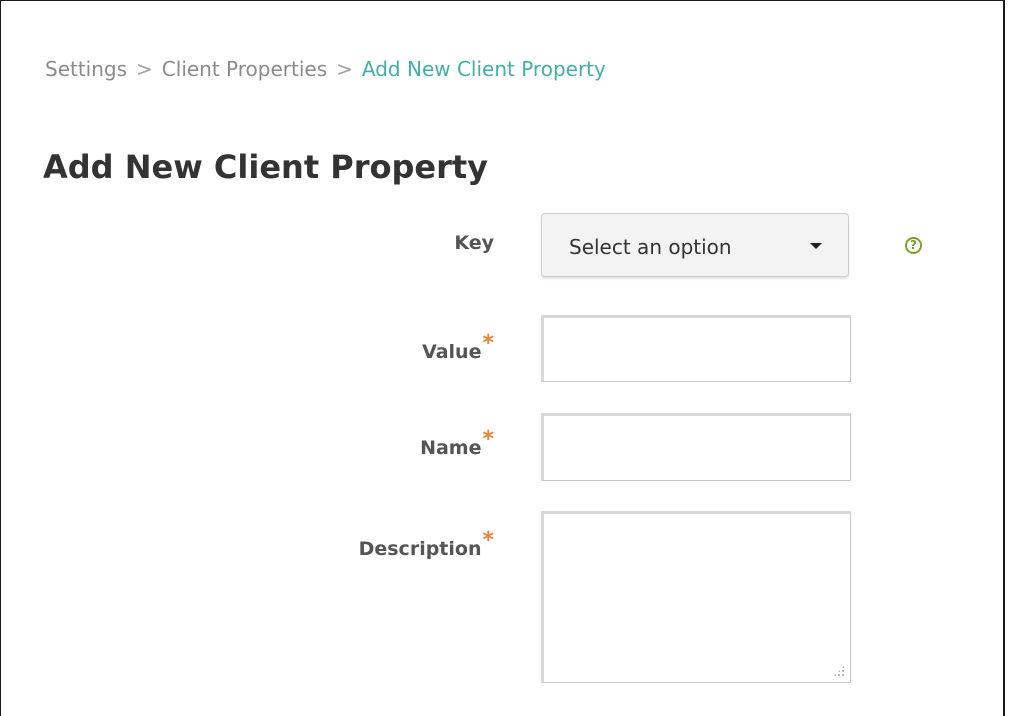 This screenshot has width=1009, height=716. Describe the element at coordinates (650, 247) in the screenshot. I see `key-select-value: Select an option` at that location.